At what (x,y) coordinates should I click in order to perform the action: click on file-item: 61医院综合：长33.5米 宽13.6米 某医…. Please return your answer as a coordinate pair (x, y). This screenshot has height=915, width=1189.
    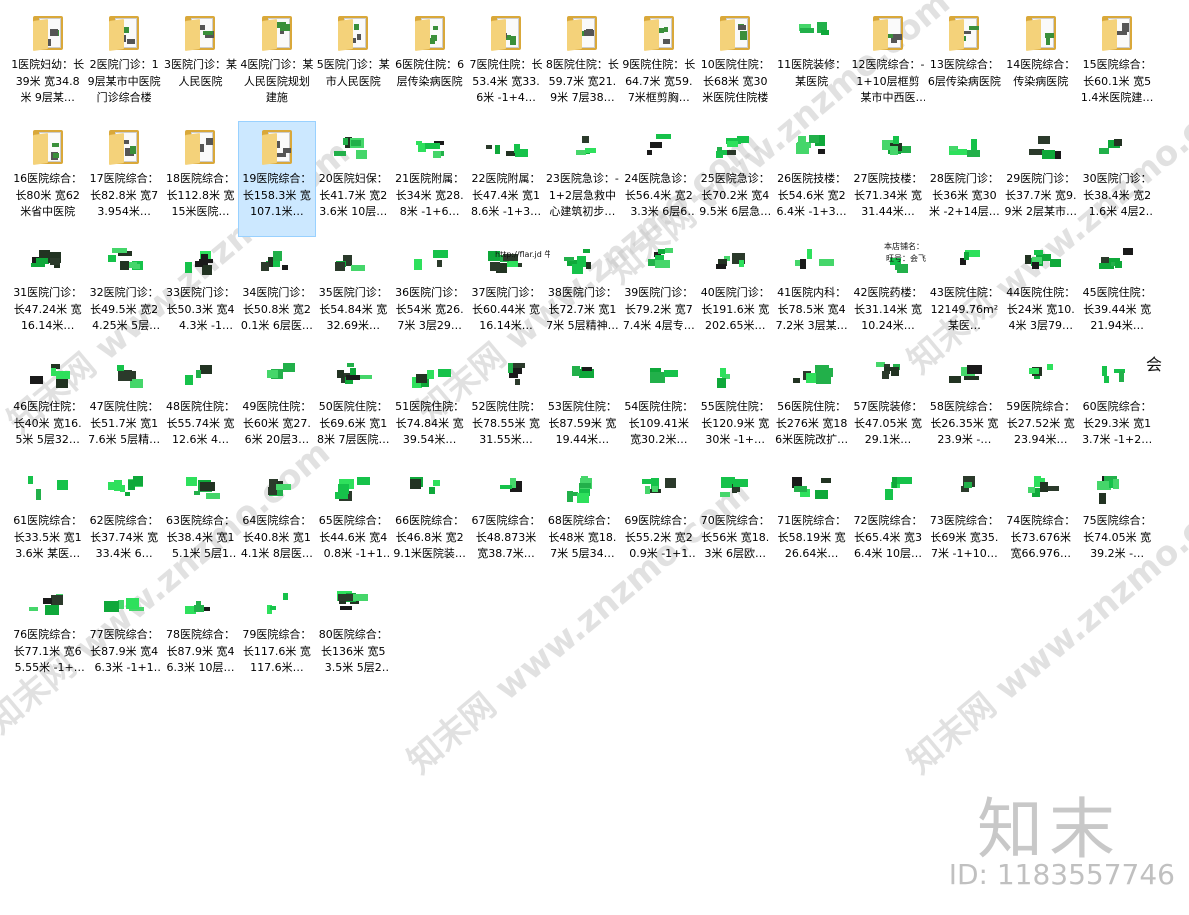
    Looking at the image, I should click on (47, 521).